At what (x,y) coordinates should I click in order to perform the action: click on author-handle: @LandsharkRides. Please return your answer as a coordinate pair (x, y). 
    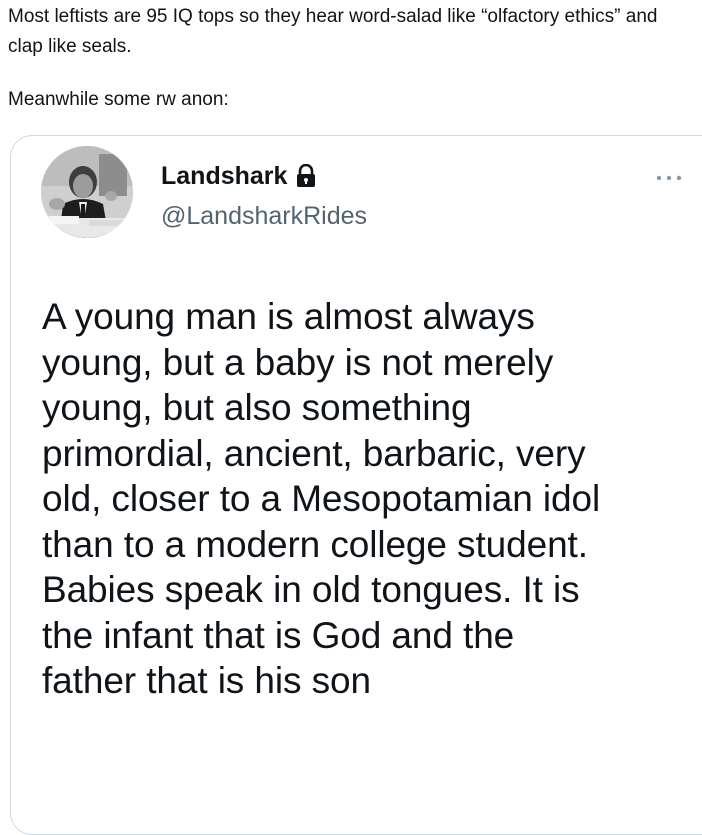
    Looking at the image, I should click on (264, 216).